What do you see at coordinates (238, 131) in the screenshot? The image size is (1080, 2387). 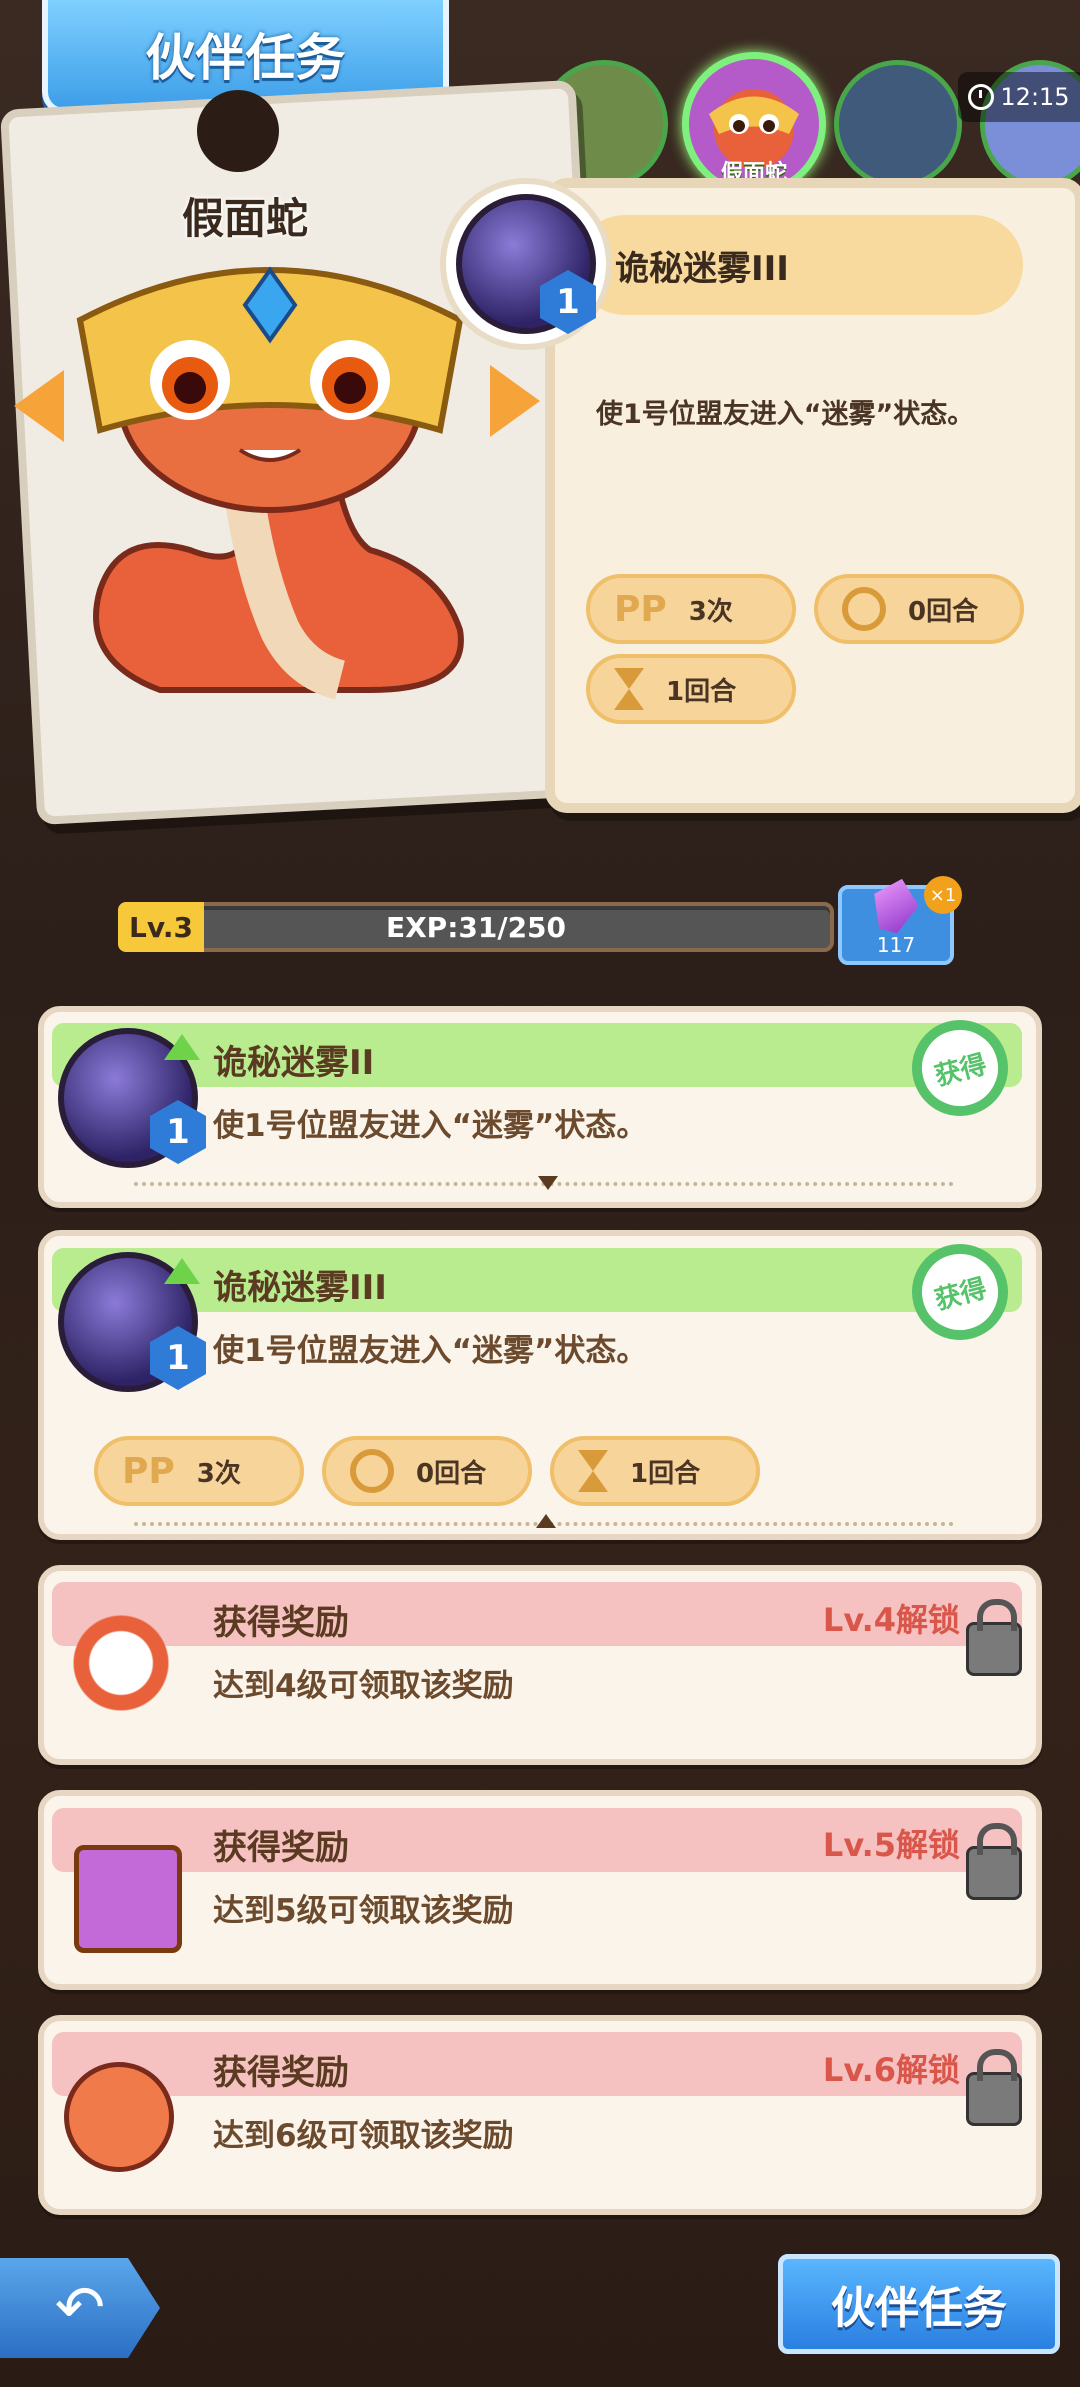 I see `card-hole` at bounding box center [238, 131].